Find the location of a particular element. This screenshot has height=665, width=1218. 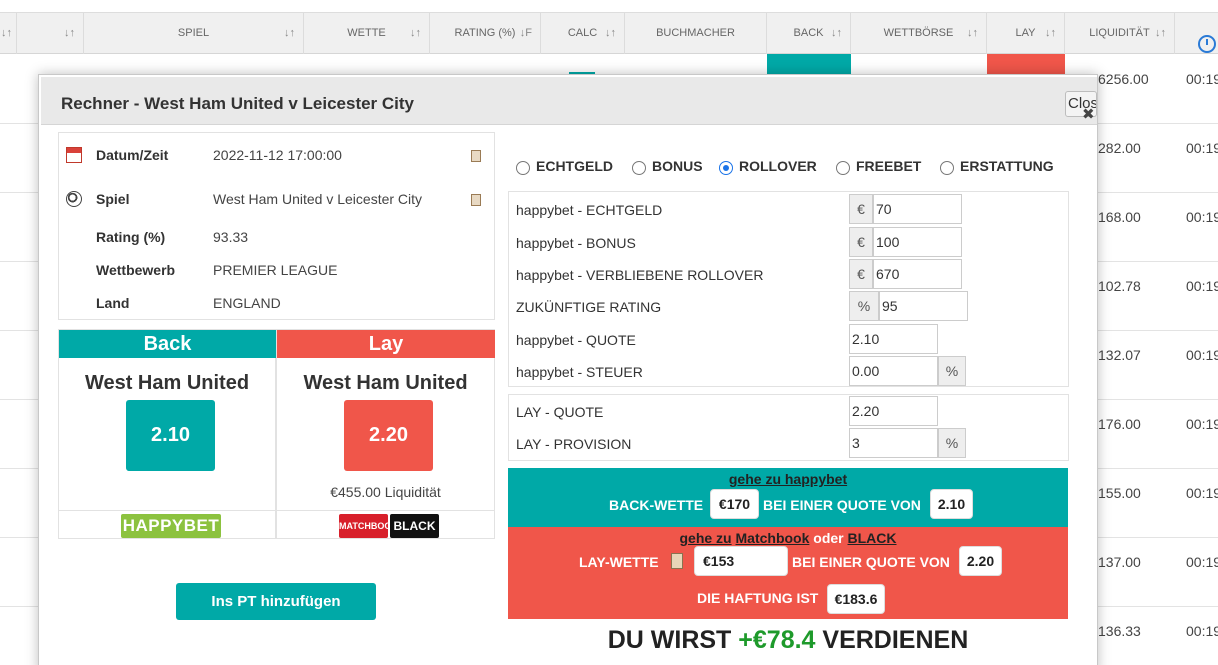

column-header-rating: RATING (%) ↓F is located at coordinates (485, 33).